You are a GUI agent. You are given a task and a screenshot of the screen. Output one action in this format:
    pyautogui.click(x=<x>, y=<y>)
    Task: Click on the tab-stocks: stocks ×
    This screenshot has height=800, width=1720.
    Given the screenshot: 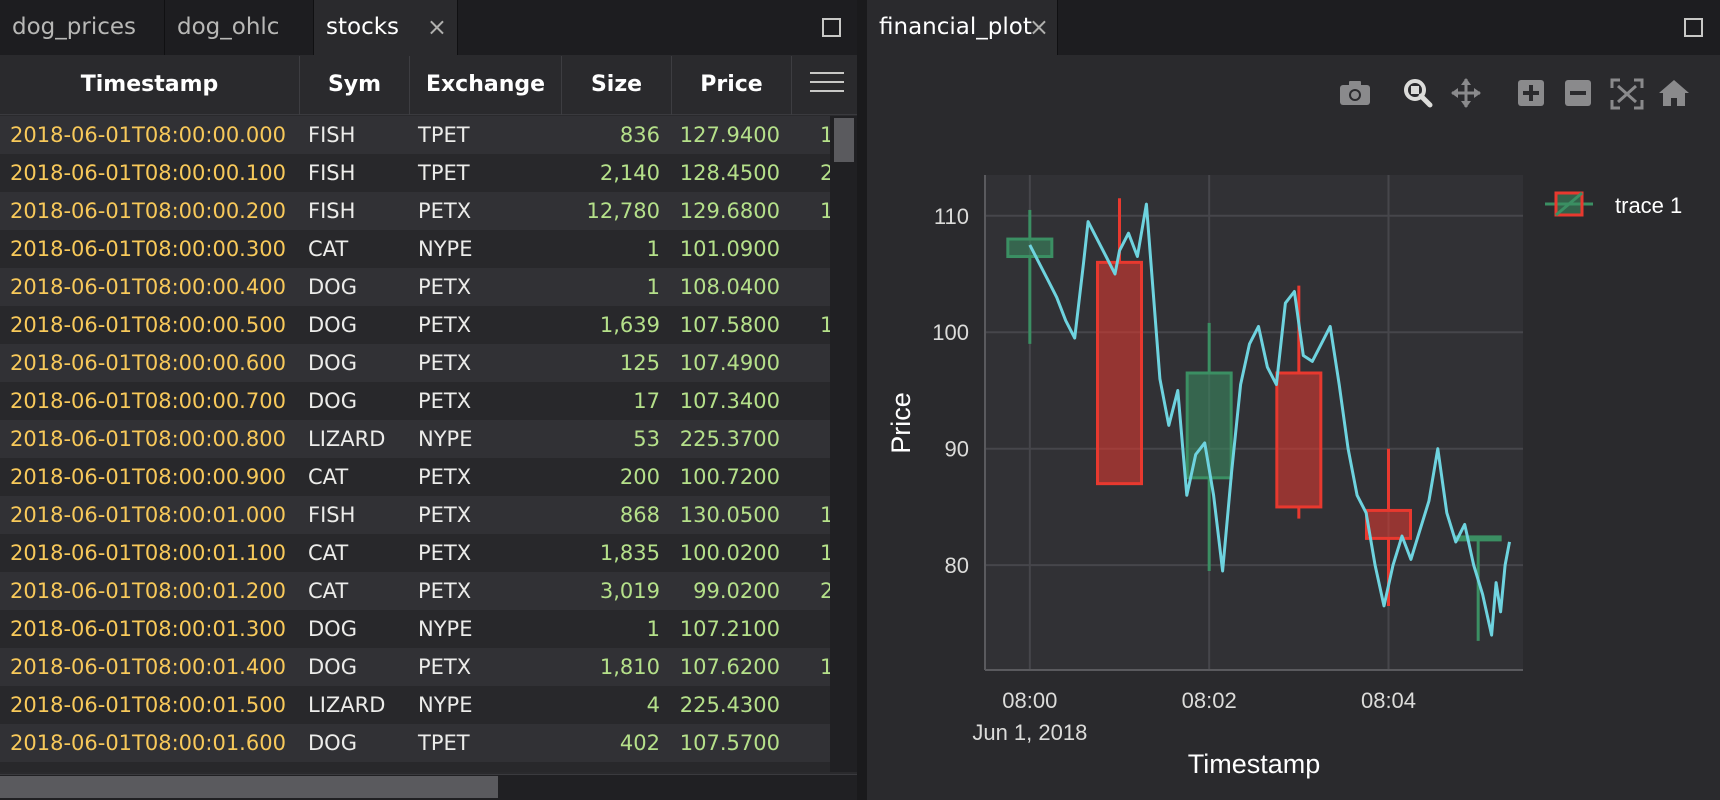 What is the action you would take?
    pyautogui.click(x=386, y=27)
    